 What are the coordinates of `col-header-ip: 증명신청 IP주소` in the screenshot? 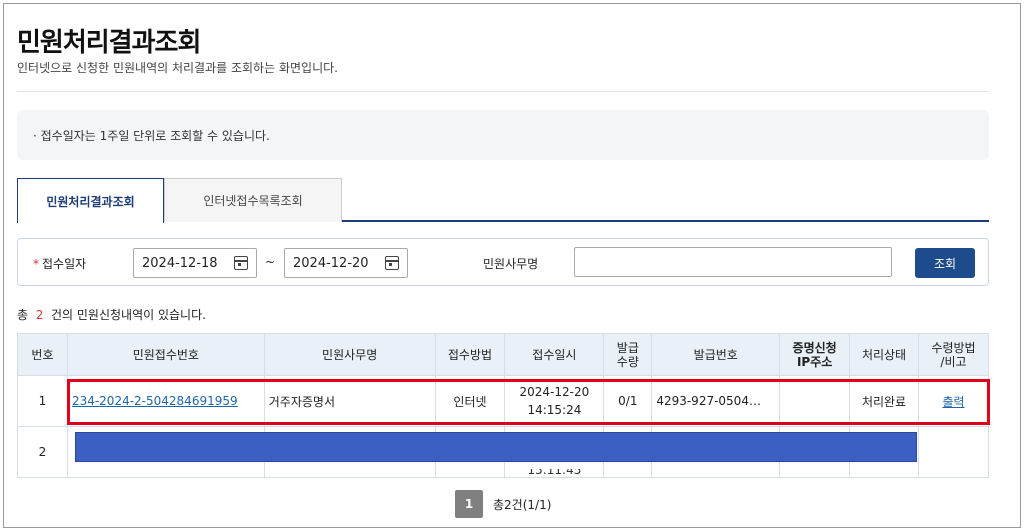 It's located at (815, 354).